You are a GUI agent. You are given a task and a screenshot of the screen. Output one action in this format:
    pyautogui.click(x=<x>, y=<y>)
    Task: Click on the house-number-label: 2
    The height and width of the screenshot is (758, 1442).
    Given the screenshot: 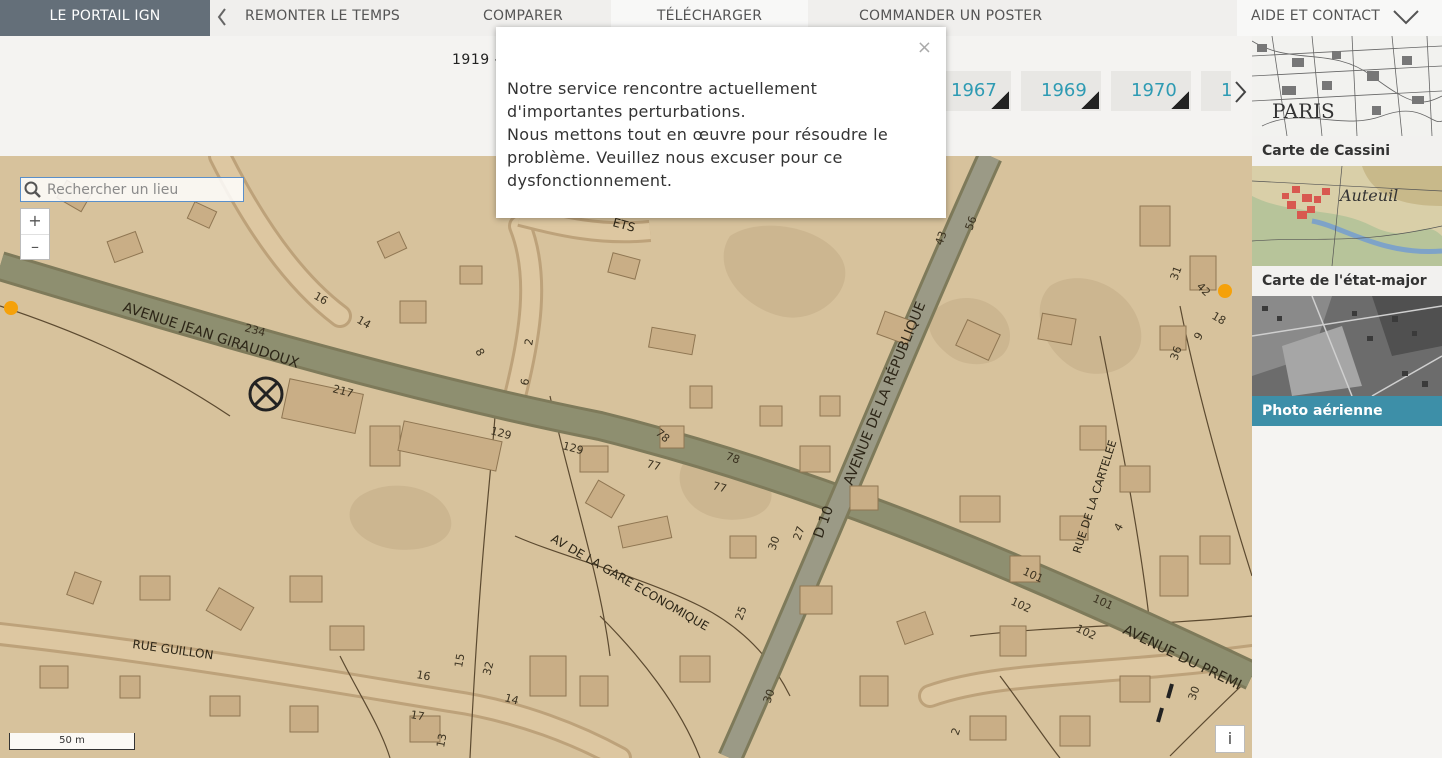 What is the action you would take?
    pyautogui.click(x=956, y=731)
    